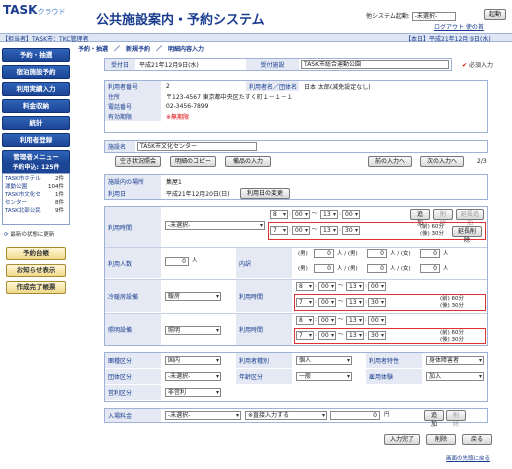 The image size is (512, 469). I want to click on report-button: 作成完了帳票, so click(36, 287).